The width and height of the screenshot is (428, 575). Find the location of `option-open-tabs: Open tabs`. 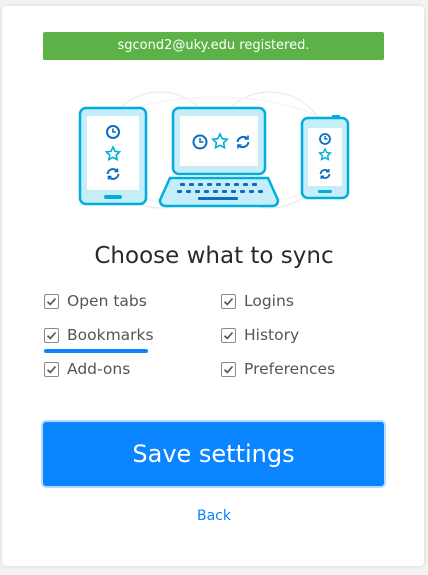

option-open-tabs: Open tabs is located at coordinates (95, 301).